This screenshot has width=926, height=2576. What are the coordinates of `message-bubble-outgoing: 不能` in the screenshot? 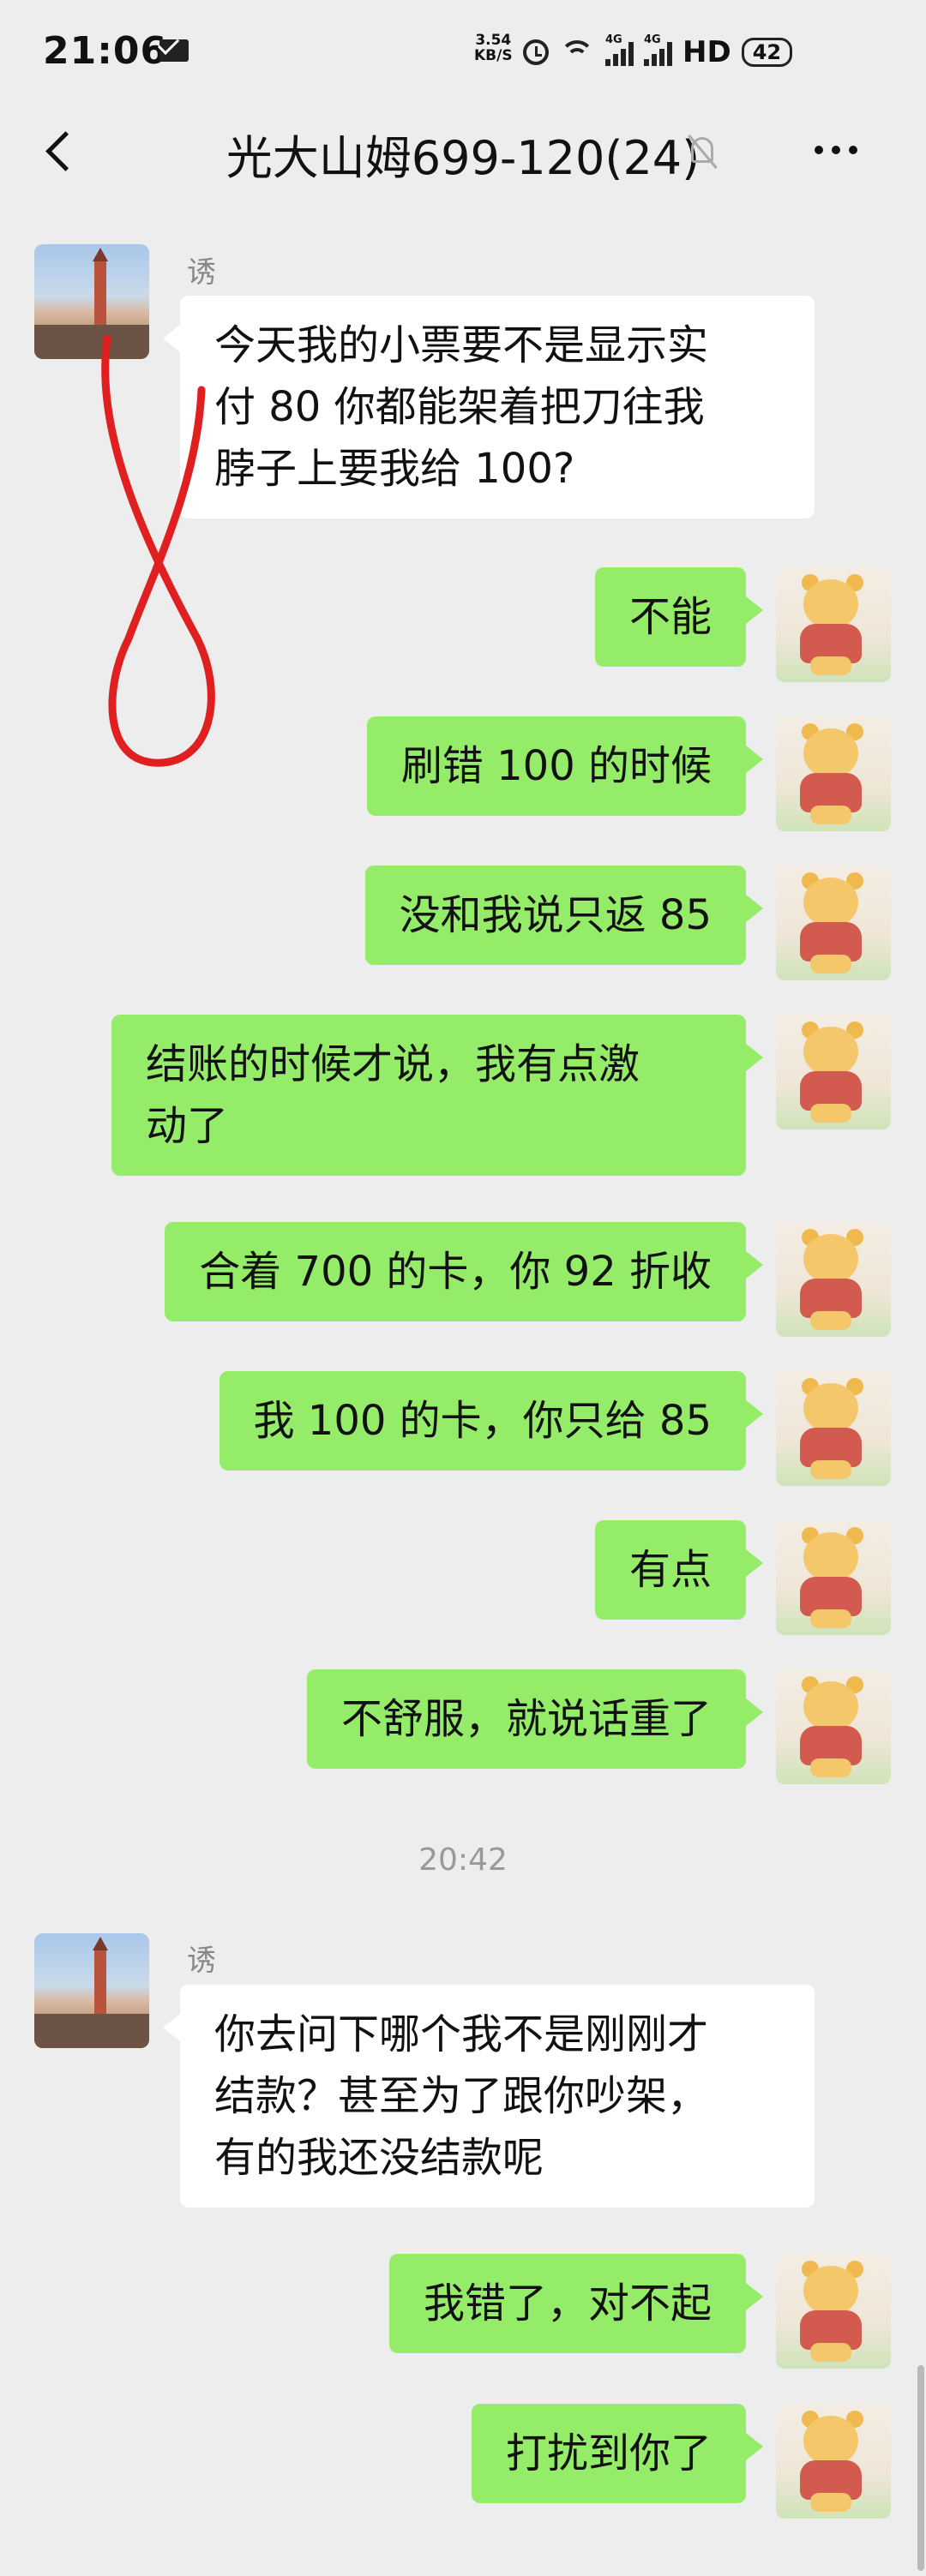 It's located at (679, 617).